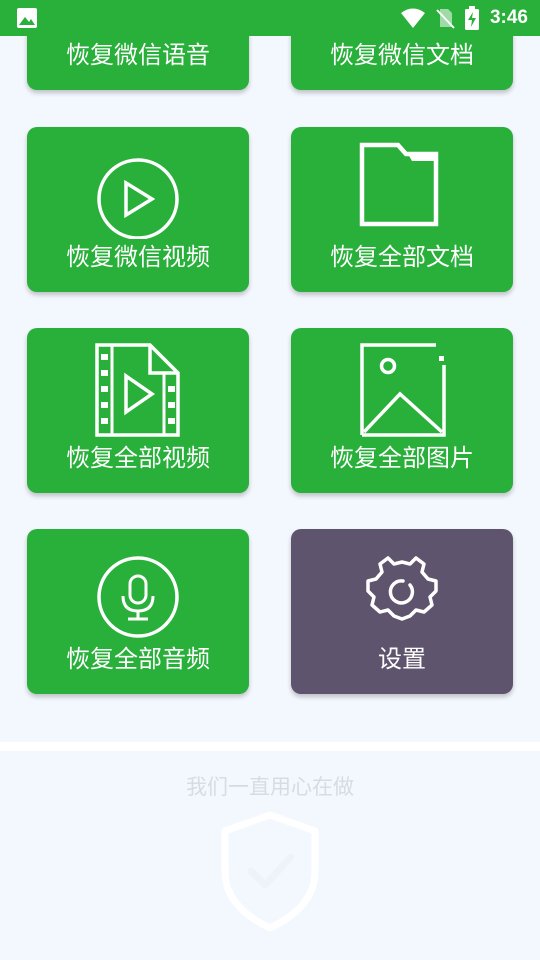 The height and width of the screenshot is (960, 540). What do you see at coordinates (399, 184) in the screenshot?
I see `folder-icon` at bounding box center [399, 184].